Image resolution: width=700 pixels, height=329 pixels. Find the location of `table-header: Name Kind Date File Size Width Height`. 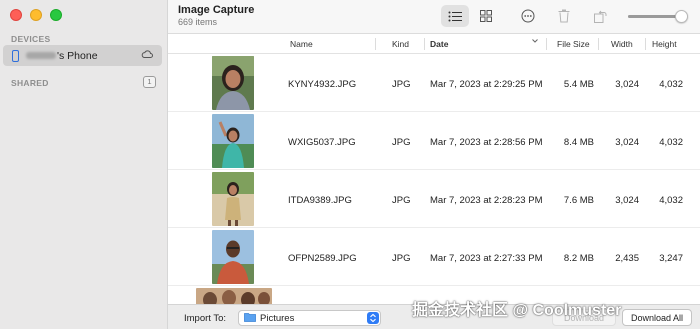

table-header: Name Kind Date File Size Width Height is located at coordinates (434, 44).